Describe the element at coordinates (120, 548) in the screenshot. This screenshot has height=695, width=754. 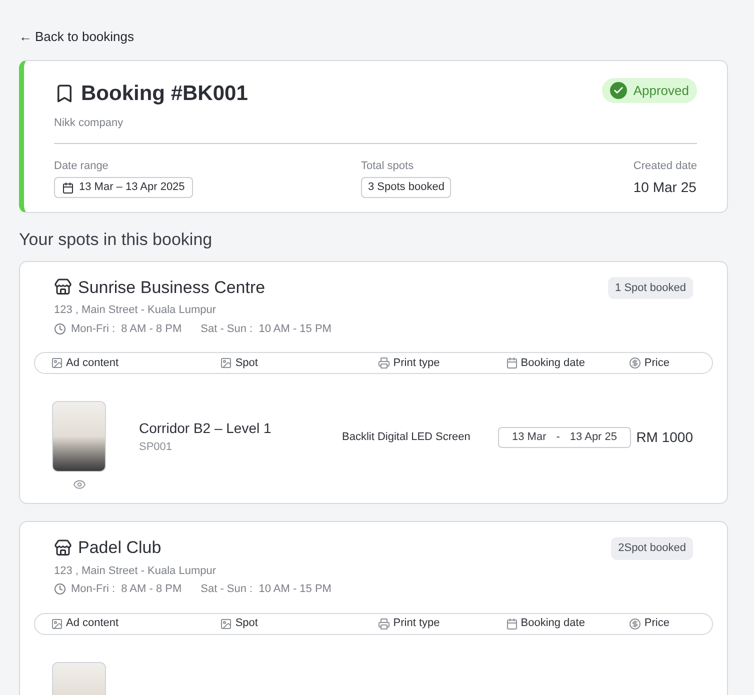
I see `venue-name: Padel Club` at that location.